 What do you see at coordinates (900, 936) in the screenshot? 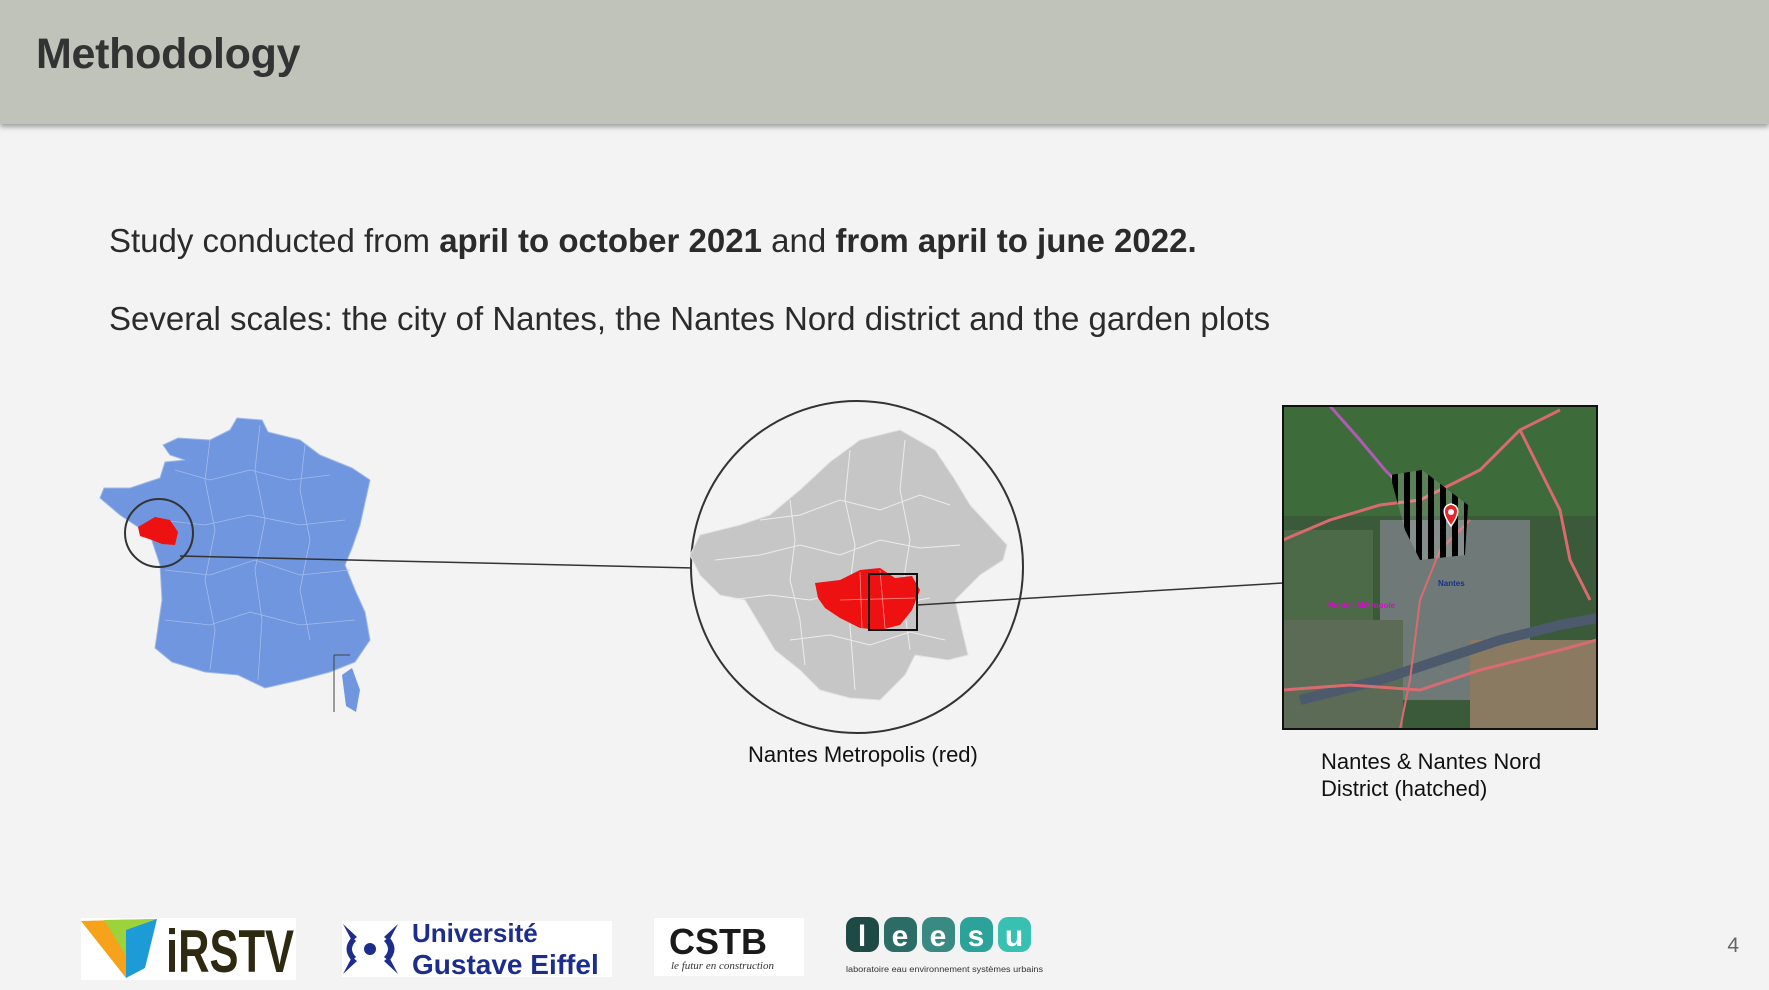
I see `leesu-letter-2: e` at bounding box center [900, 936].